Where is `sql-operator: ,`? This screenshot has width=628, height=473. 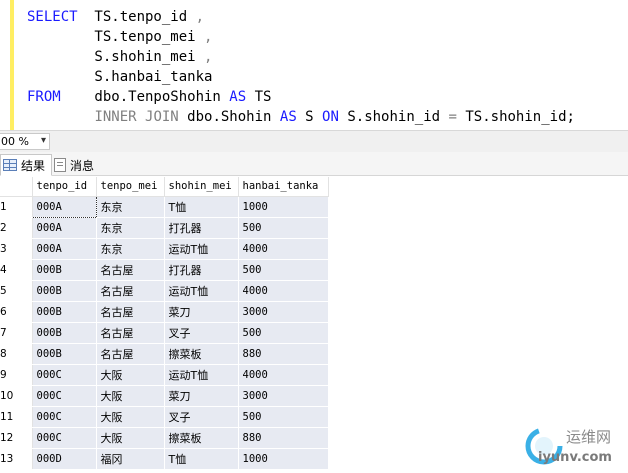
sql-operator: , is located at coordinates (200, 17).